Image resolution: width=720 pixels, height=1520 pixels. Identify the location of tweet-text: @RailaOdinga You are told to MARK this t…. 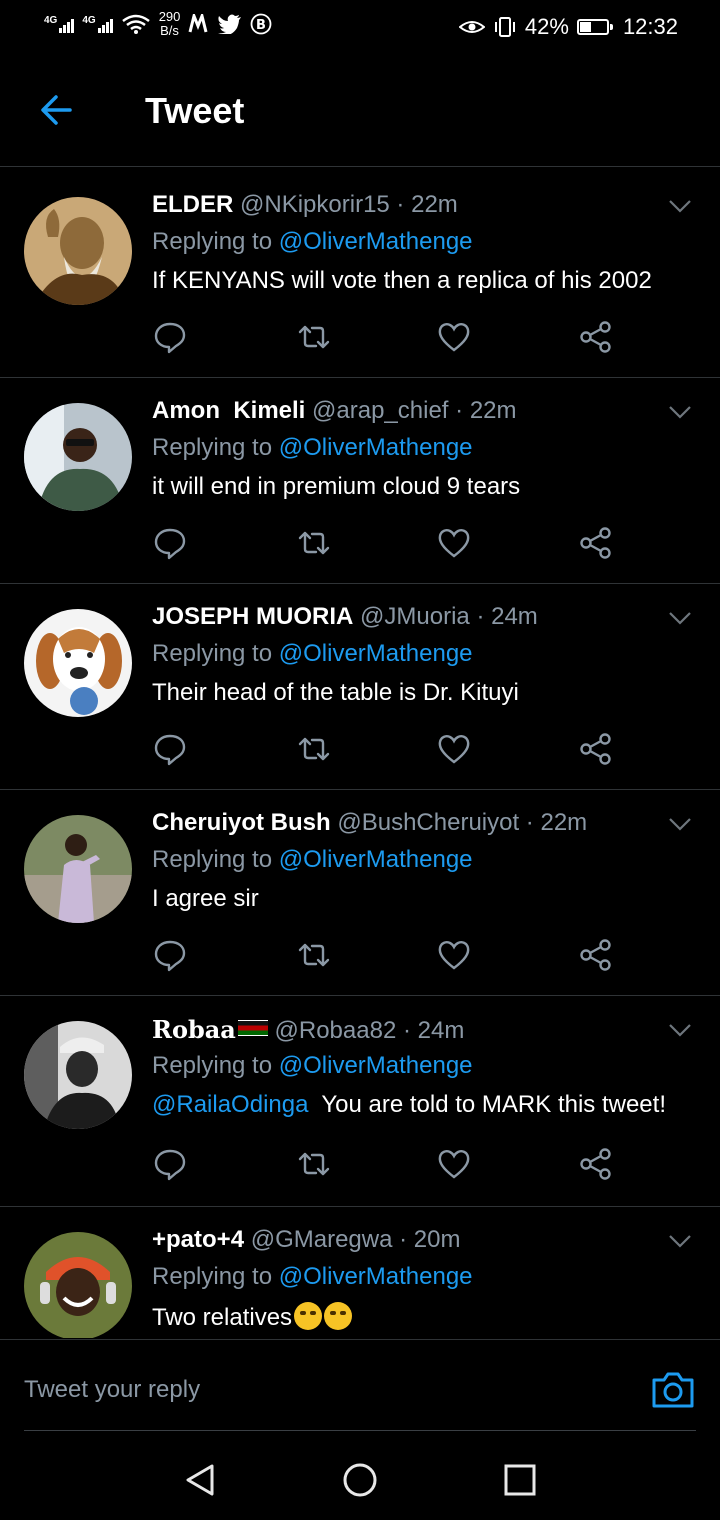
(409, 1105).